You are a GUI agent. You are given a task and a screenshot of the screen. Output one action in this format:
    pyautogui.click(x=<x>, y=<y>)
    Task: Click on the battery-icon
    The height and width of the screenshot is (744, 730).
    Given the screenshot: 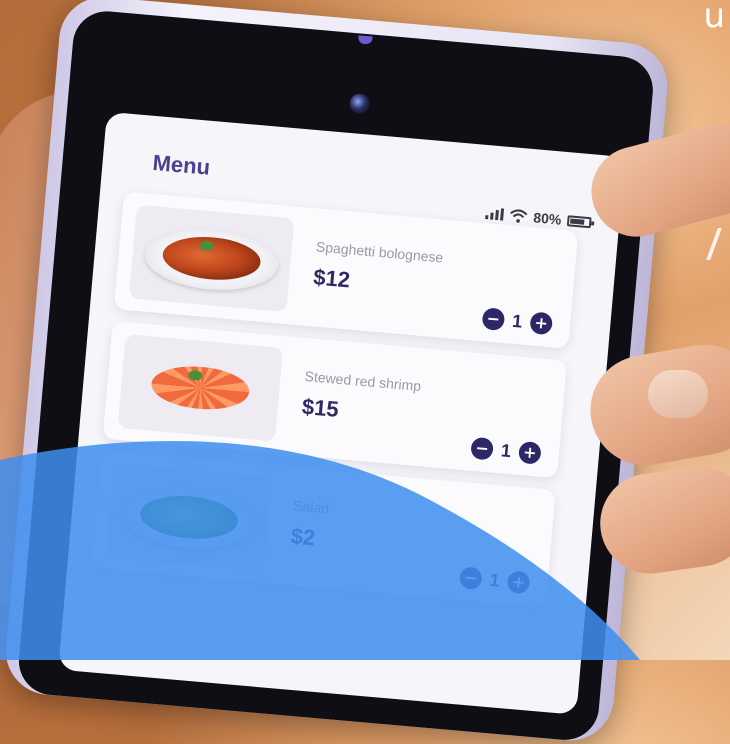 What is the action you would take?
    pyautogui.click(x=579, y=221)
    